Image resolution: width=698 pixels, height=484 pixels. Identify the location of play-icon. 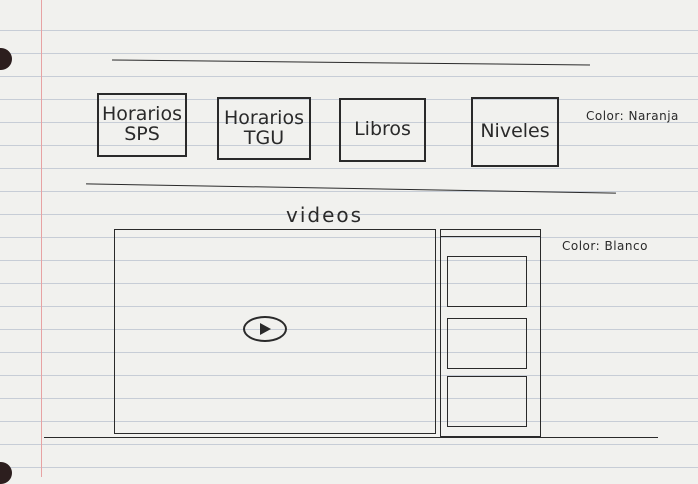
(265, 329).